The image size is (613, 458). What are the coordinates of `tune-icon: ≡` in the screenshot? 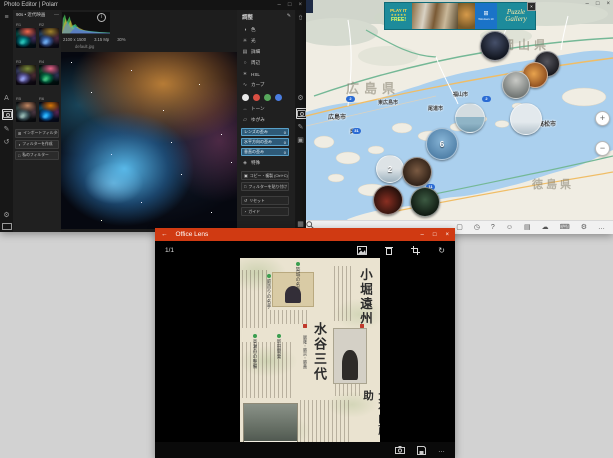 It's located at (6, 17).